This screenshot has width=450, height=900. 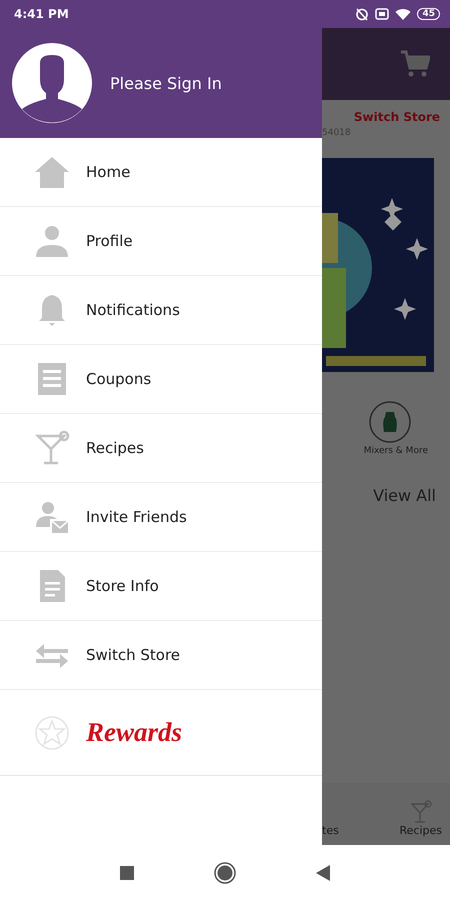 What do you see at coordinates (390, 422) in the screenshot?
I see `shaker-icon` at bounding box center [390, 422].